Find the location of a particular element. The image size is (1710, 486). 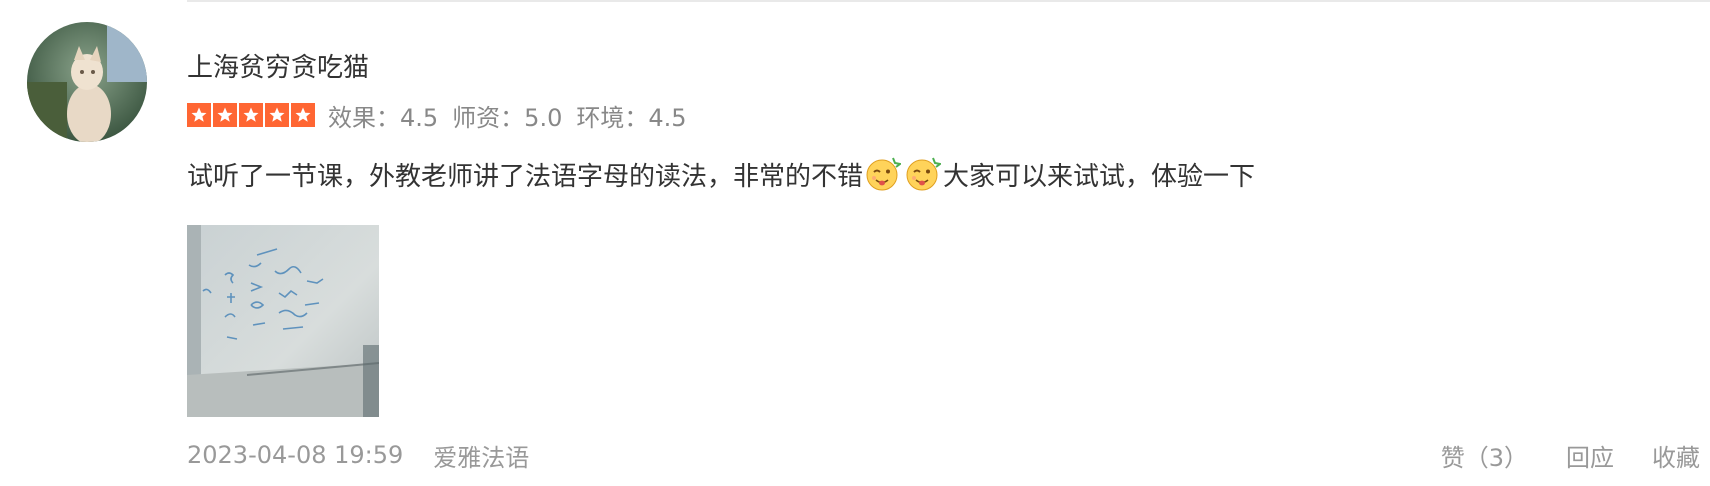

favorite-button: 收藏 is located at coordinates (1676, 455).